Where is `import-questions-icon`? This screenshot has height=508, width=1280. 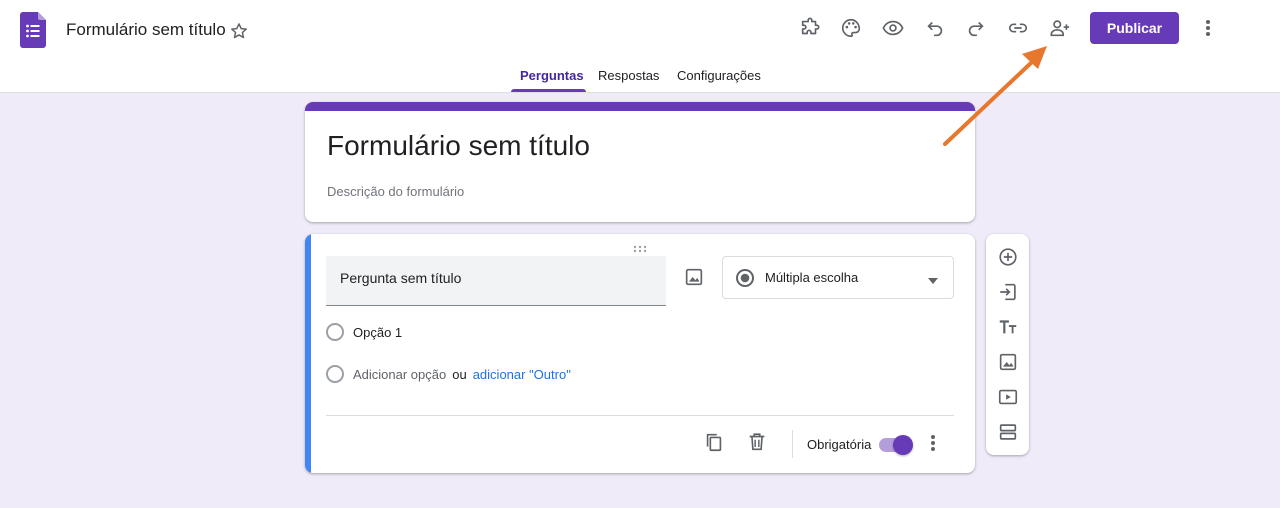
import-questions-icon is located at coordinates (1007, 291).